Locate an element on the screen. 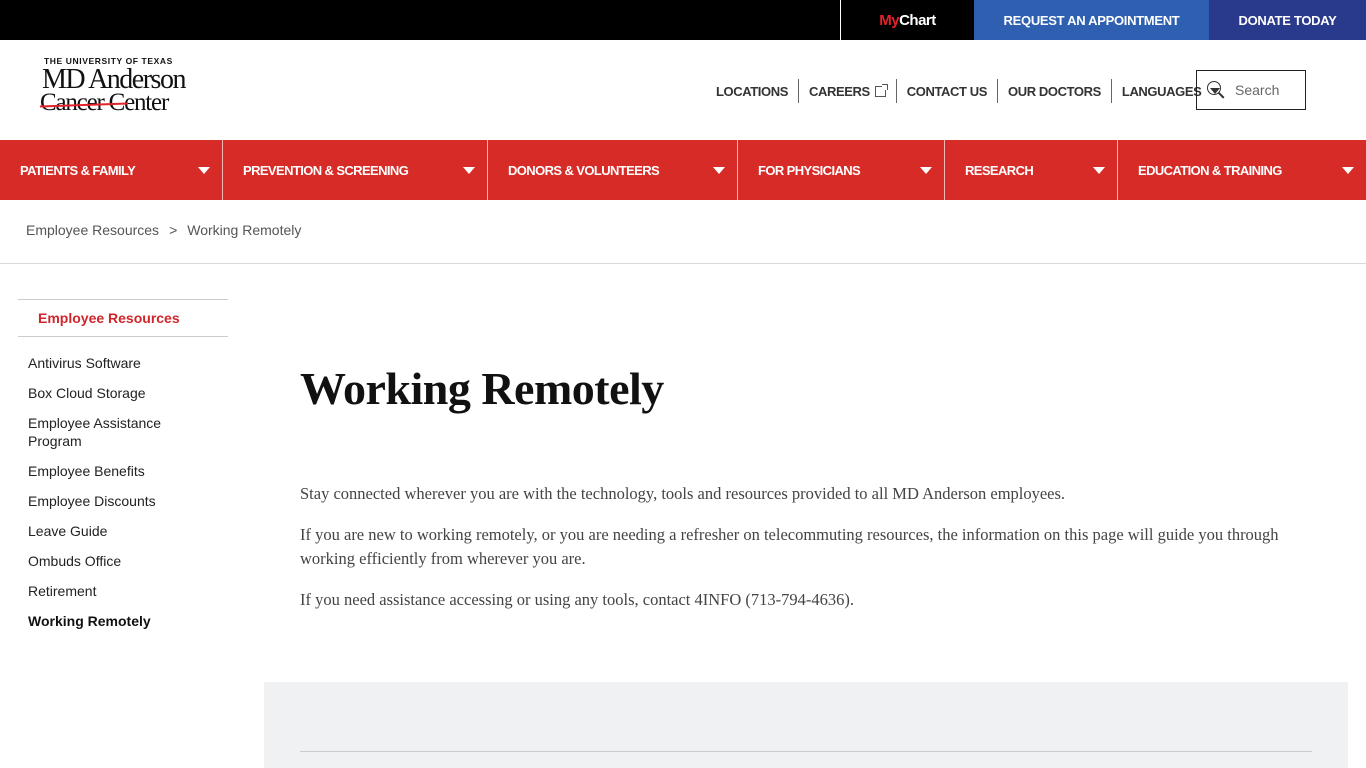  utility-nav-careers: CAREERS is located at coordinates (848, 91).